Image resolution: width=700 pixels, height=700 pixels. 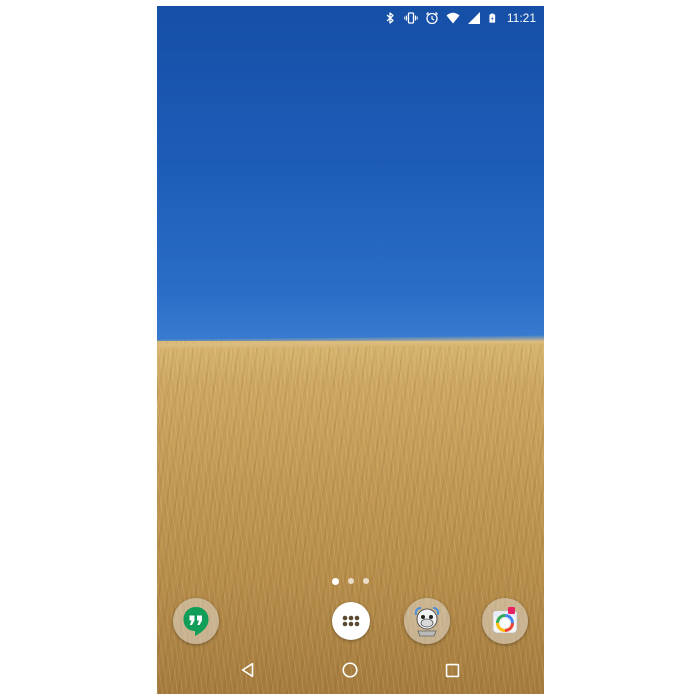 I want to click on alarm-icon, so click(x=431, y=18).